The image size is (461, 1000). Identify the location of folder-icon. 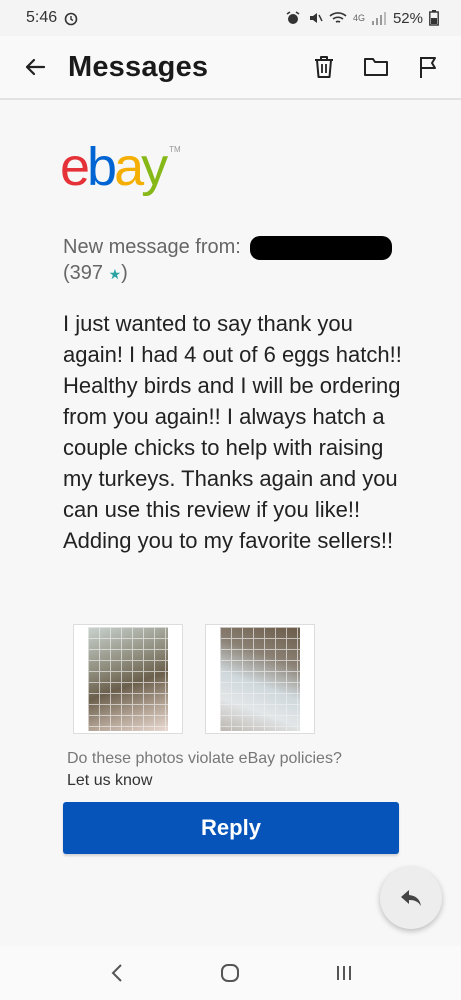
(376, 67).